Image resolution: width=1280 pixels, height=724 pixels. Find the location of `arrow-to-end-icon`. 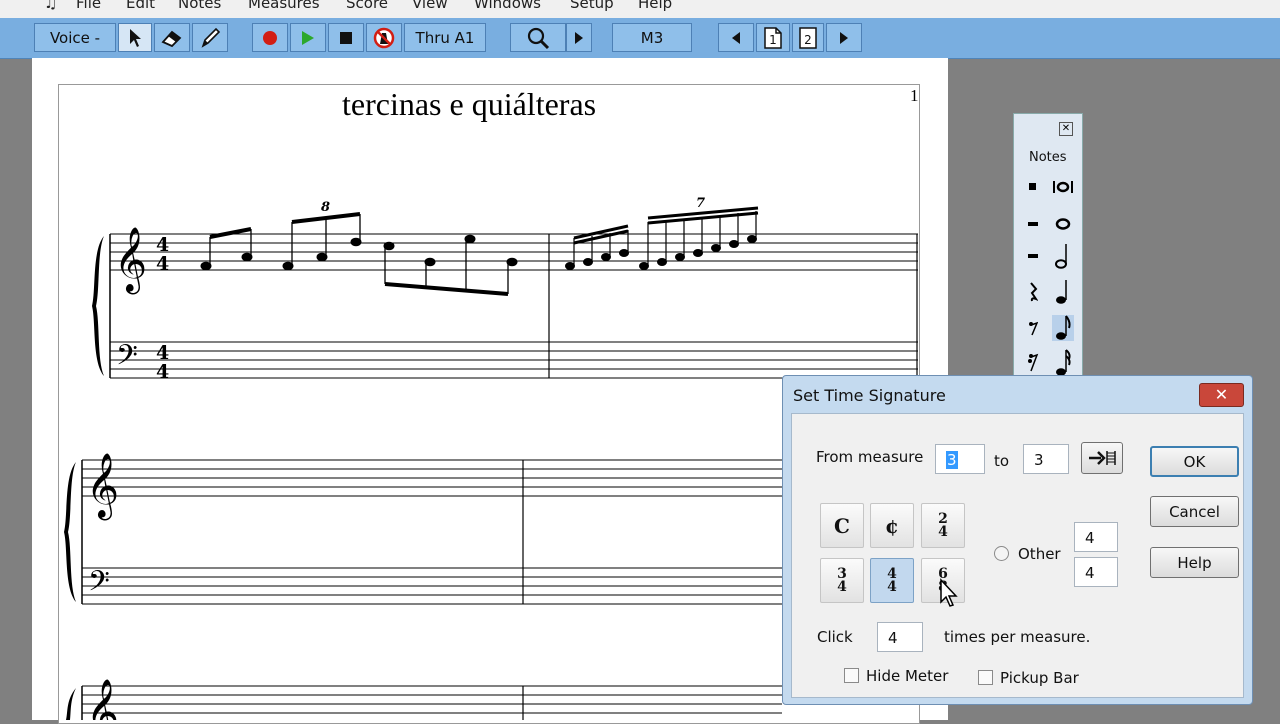

arrow-to-end-icon is located at coordinates (1102, 458).